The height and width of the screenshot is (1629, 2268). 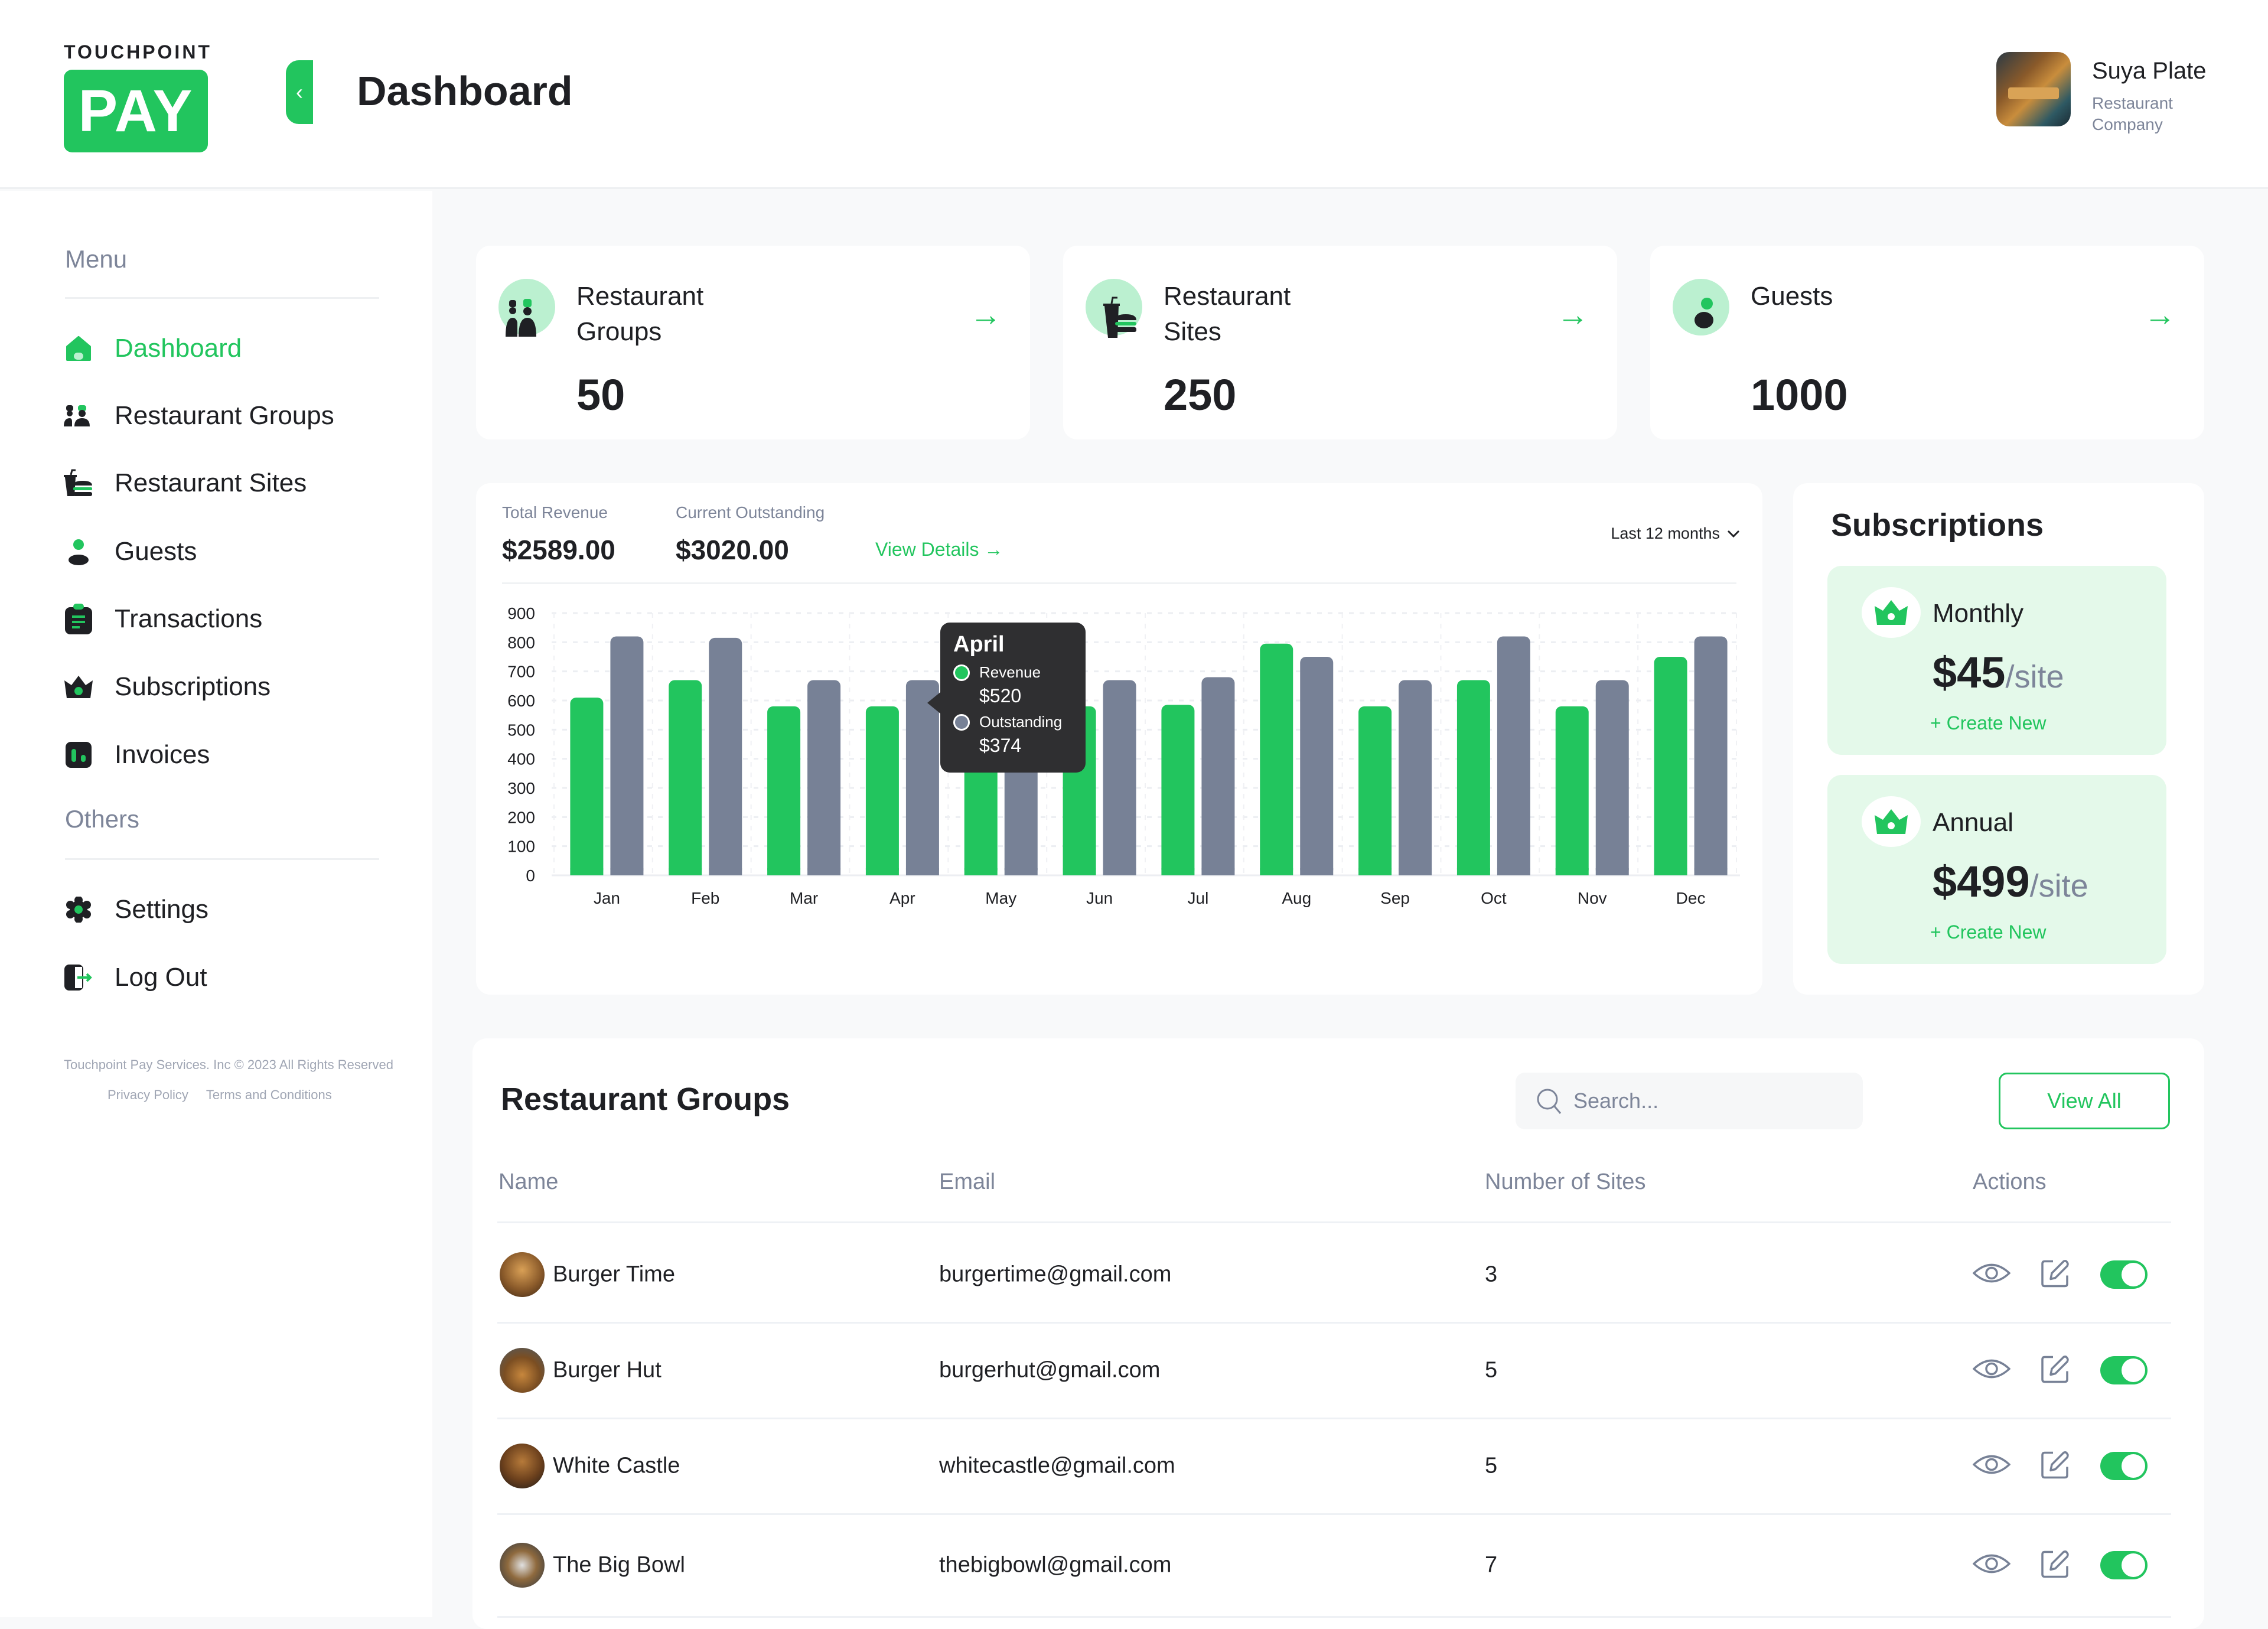 What do you see at coordinates (78, 909) in the screenshot?
I see `gear-icon` at bounding box center [78, 909].